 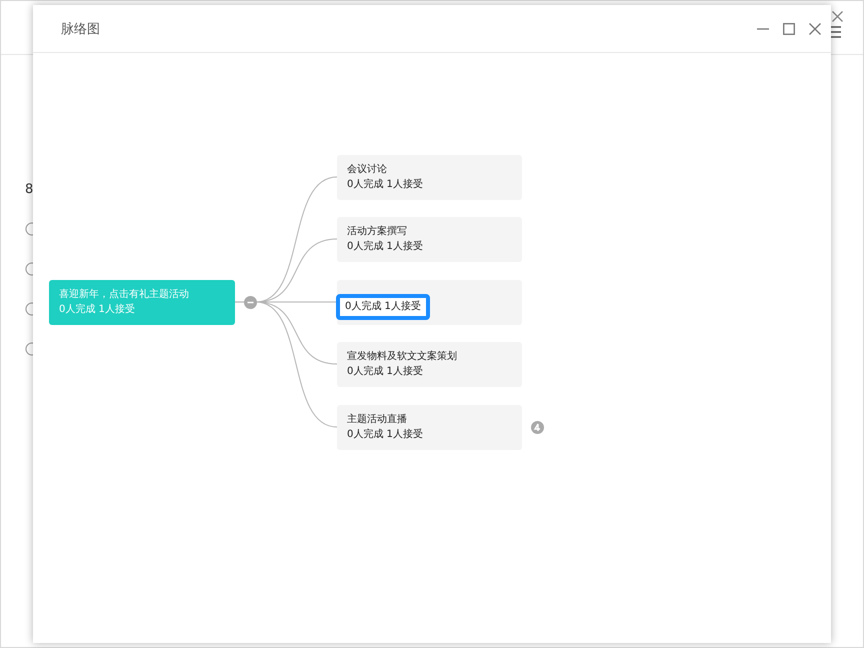 I want to click on child-node: 会议讨论 0人完成 1人接受, so click(x=429, y=177).